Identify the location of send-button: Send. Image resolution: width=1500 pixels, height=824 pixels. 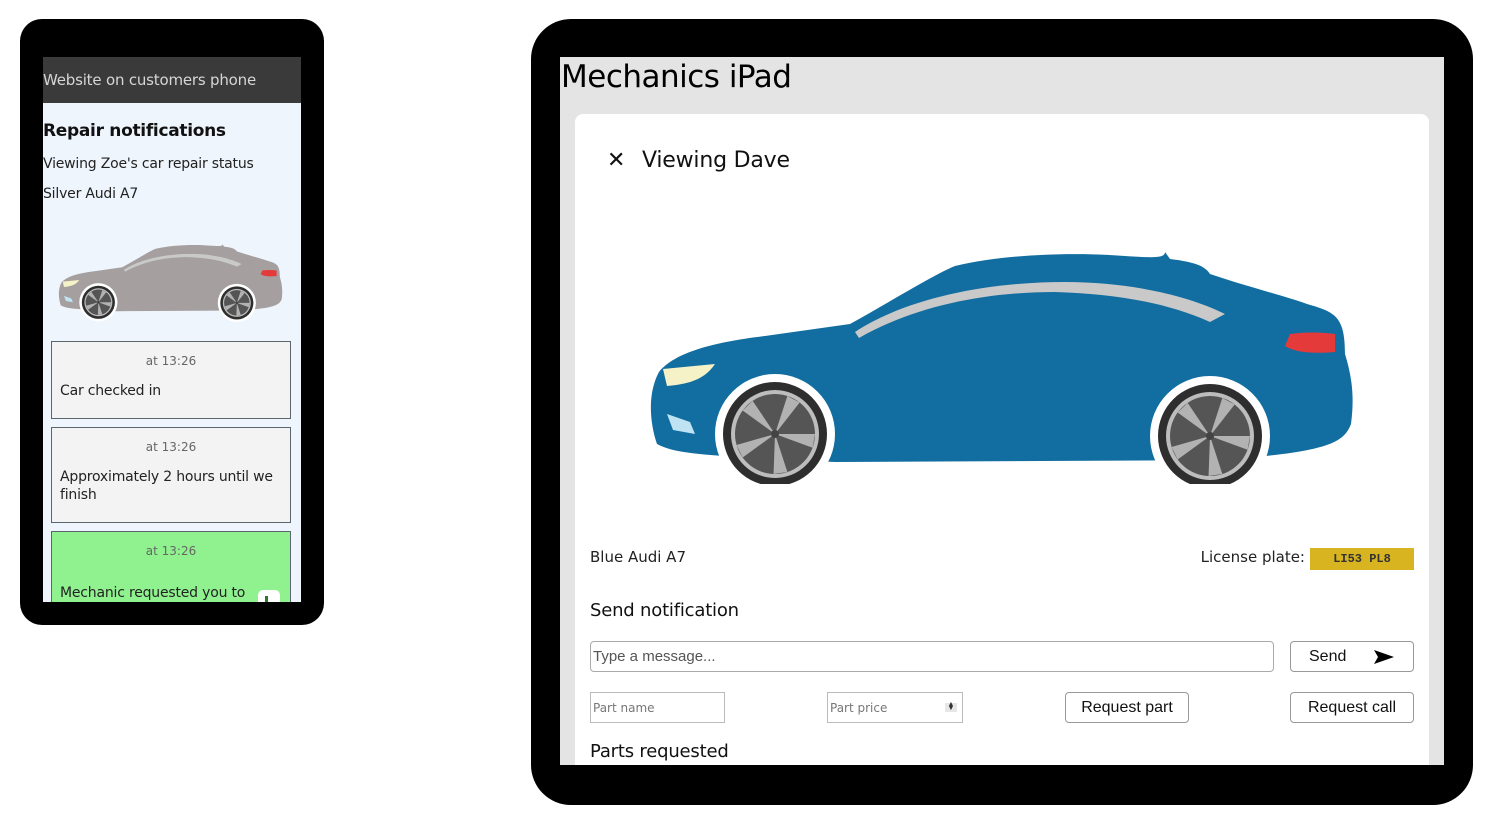
(1352, 656).